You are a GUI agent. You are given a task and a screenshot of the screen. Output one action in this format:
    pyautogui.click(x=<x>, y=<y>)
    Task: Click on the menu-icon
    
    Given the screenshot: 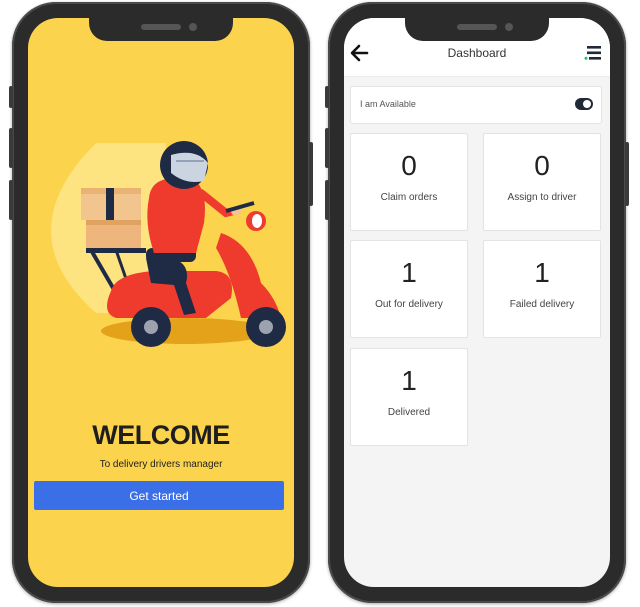 What is the action you would take?
    pyautogui.click(x=593, y=53)
    